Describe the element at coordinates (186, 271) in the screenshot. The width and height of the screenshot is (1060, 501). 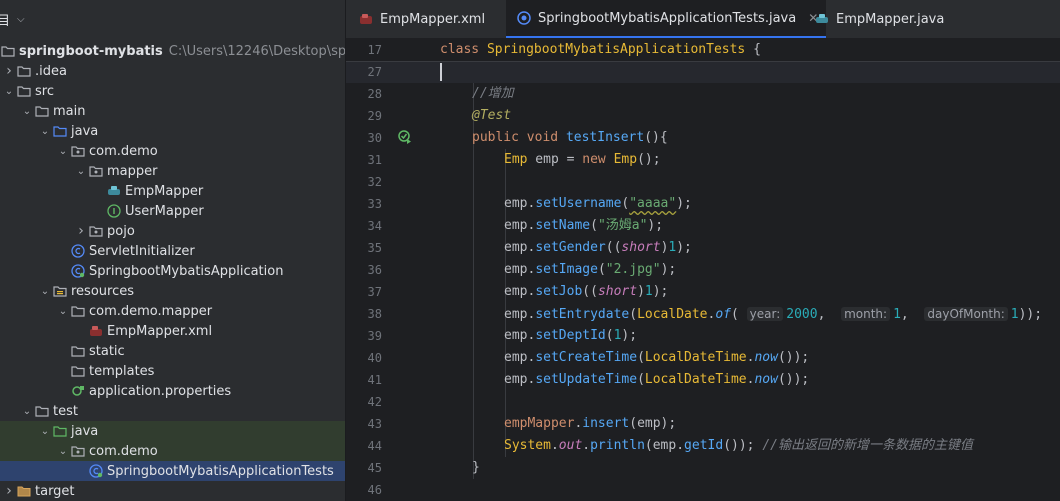
I see `tree-item-label: SpringbootMybatisApplication` at that location.